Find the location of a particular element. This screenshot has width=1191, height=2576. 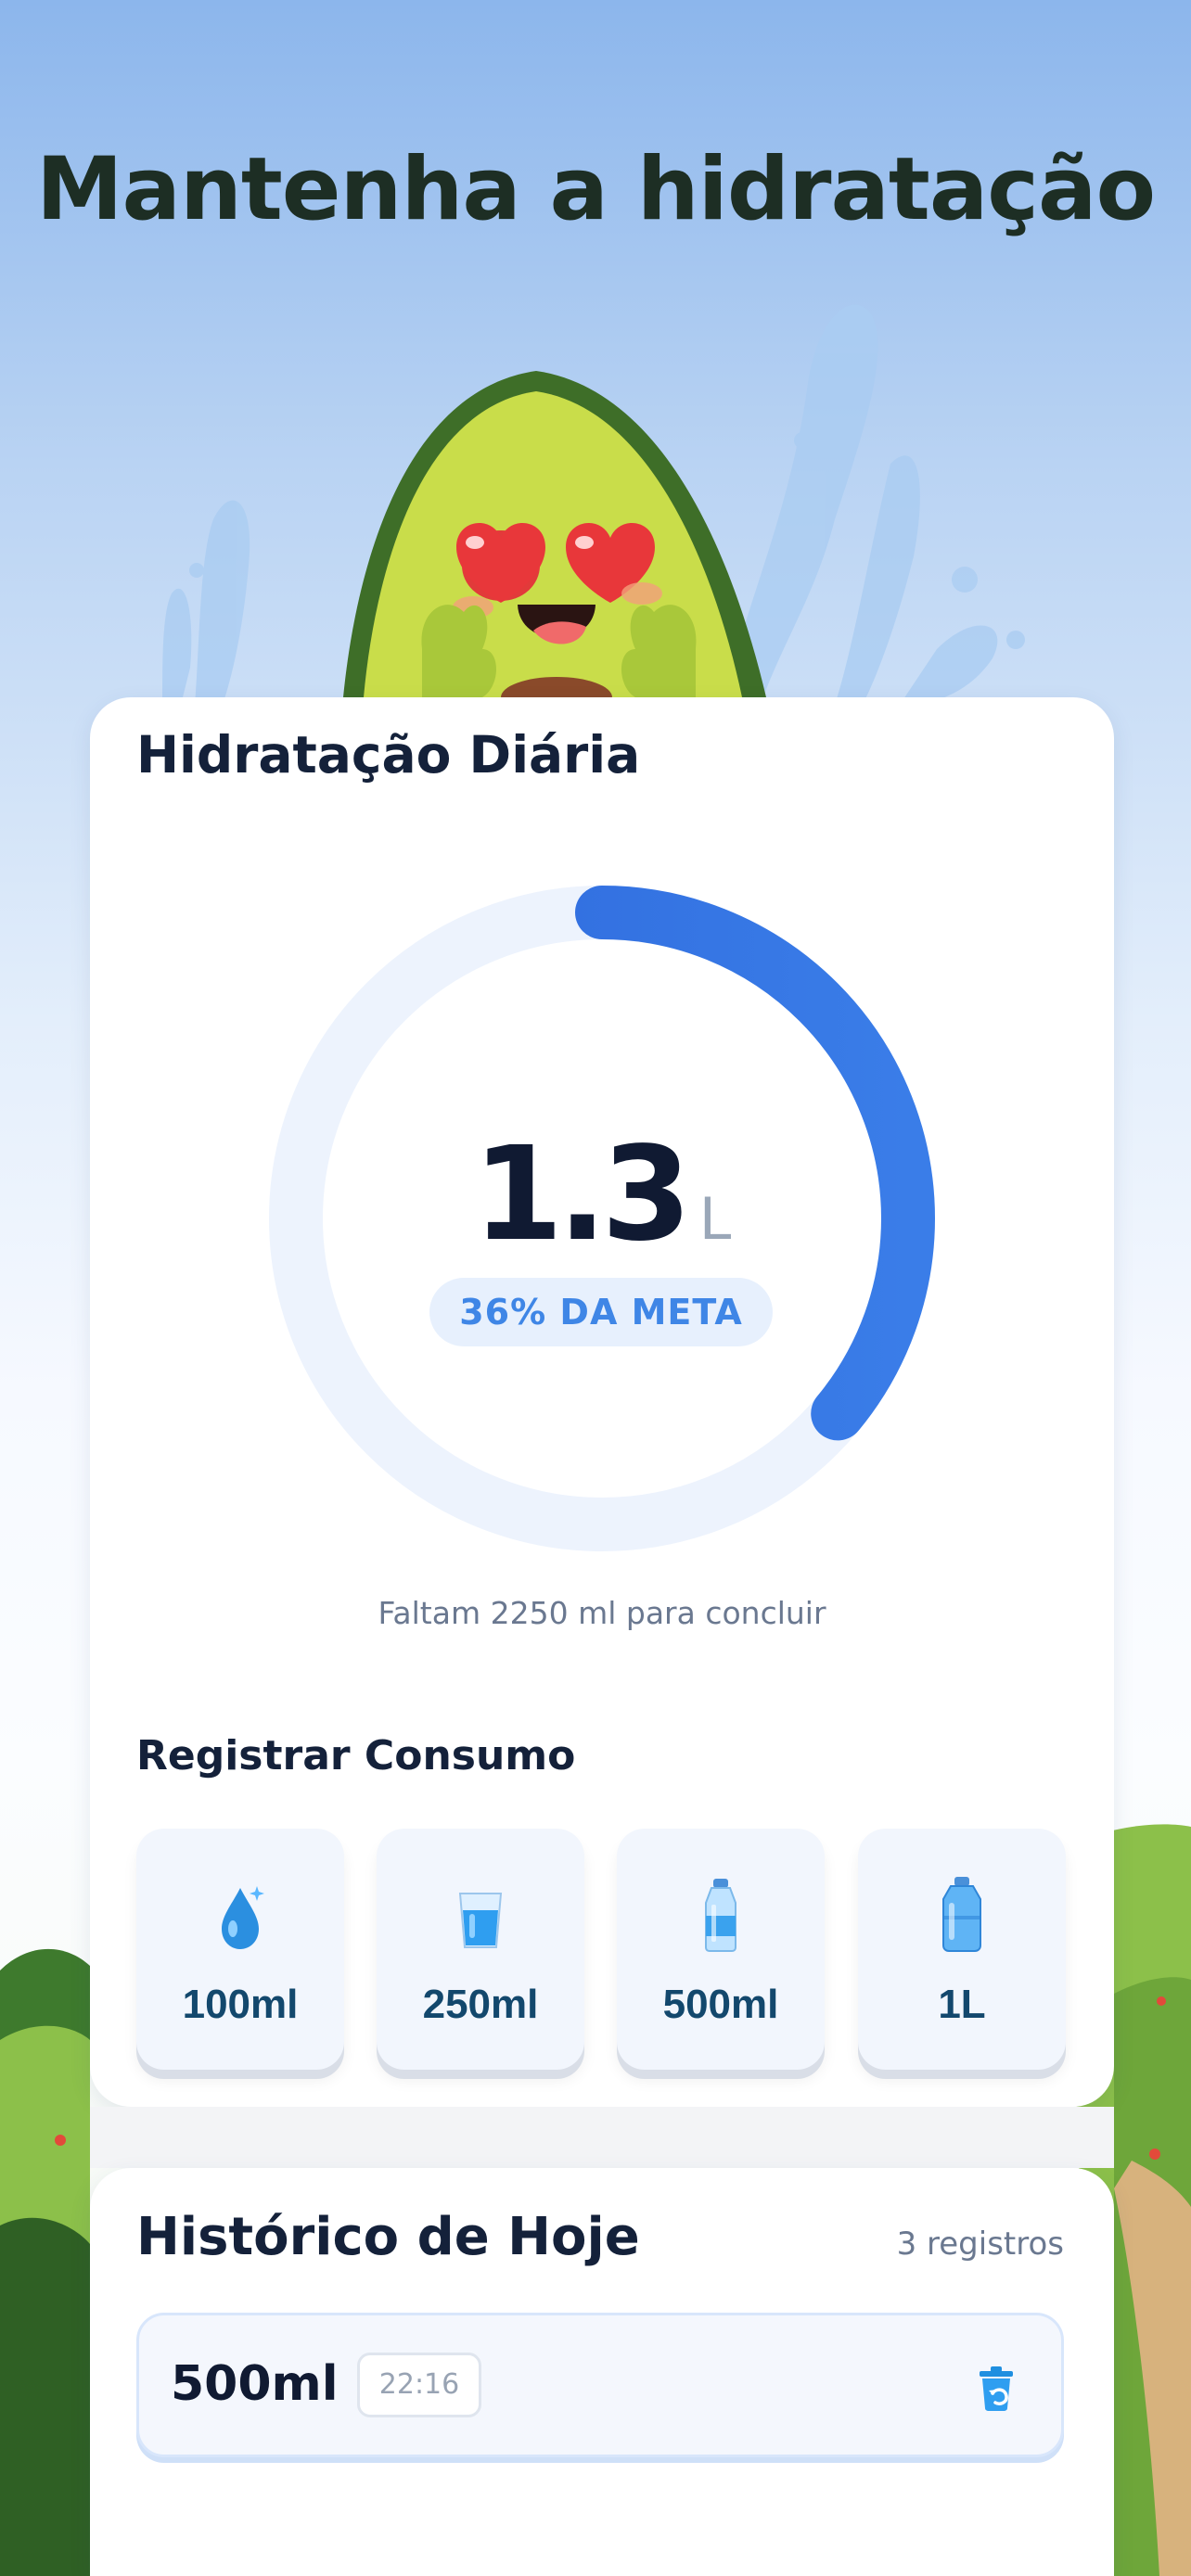

card-separator is located at coordinates (602, 2138).